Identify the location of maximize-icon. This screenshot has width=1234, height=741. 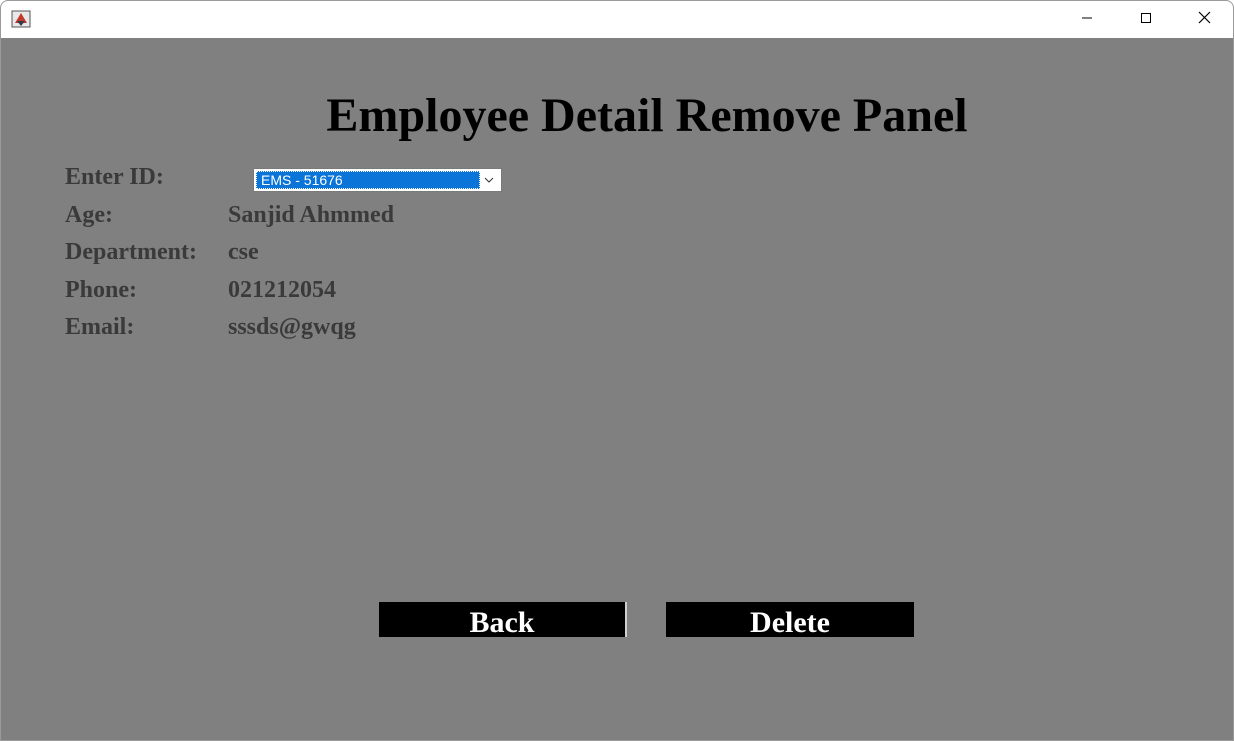
(1146, 20).